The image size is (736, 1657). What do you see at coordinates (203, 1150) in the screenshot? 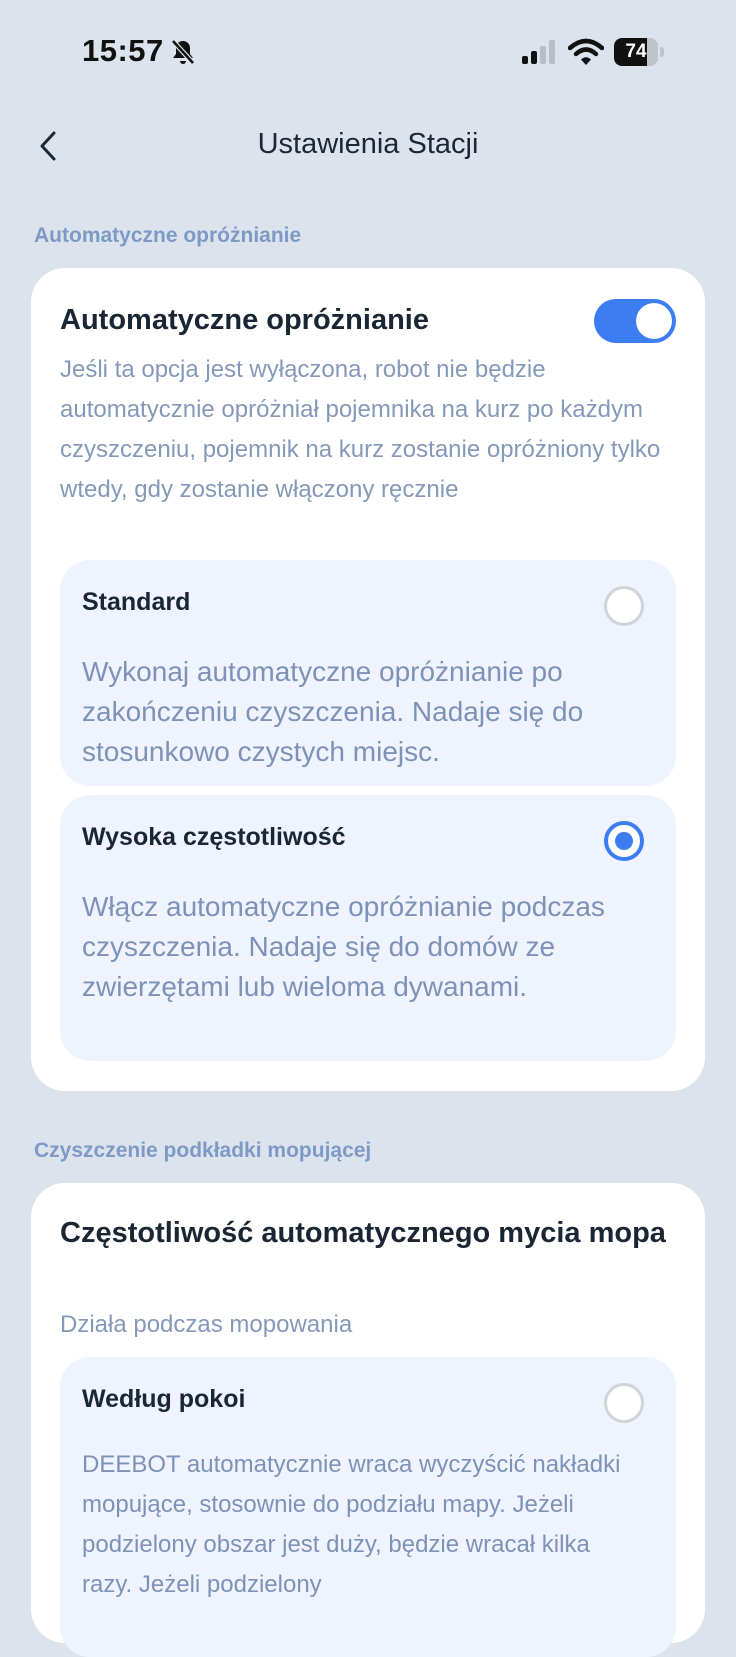
I see `section-label-mop-cleaning: Czyszczenie podkładki mopującej` at bounding box center [203, 1150].